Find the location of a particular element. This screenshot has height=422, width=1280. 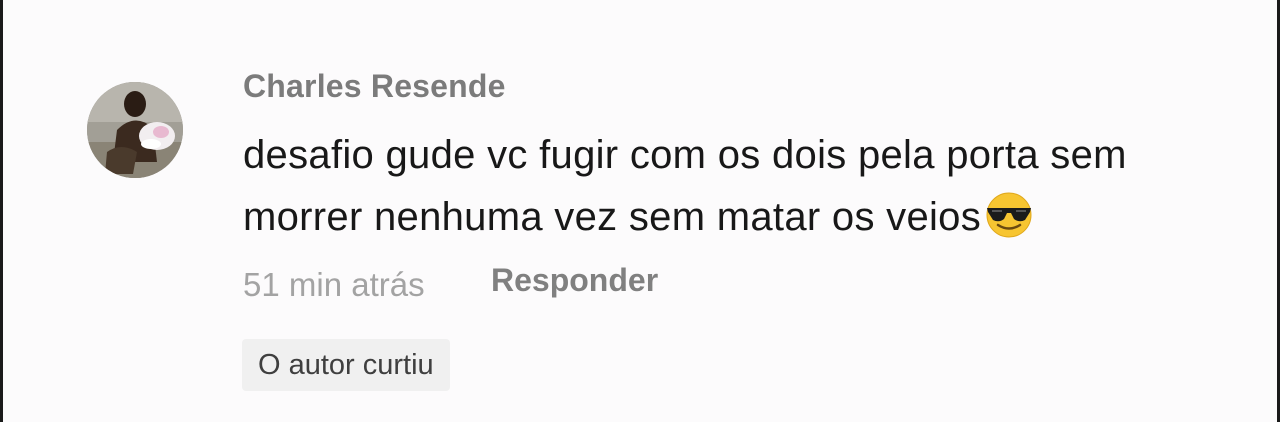

avatar-photo-icon is located at coordinates (135, 130).